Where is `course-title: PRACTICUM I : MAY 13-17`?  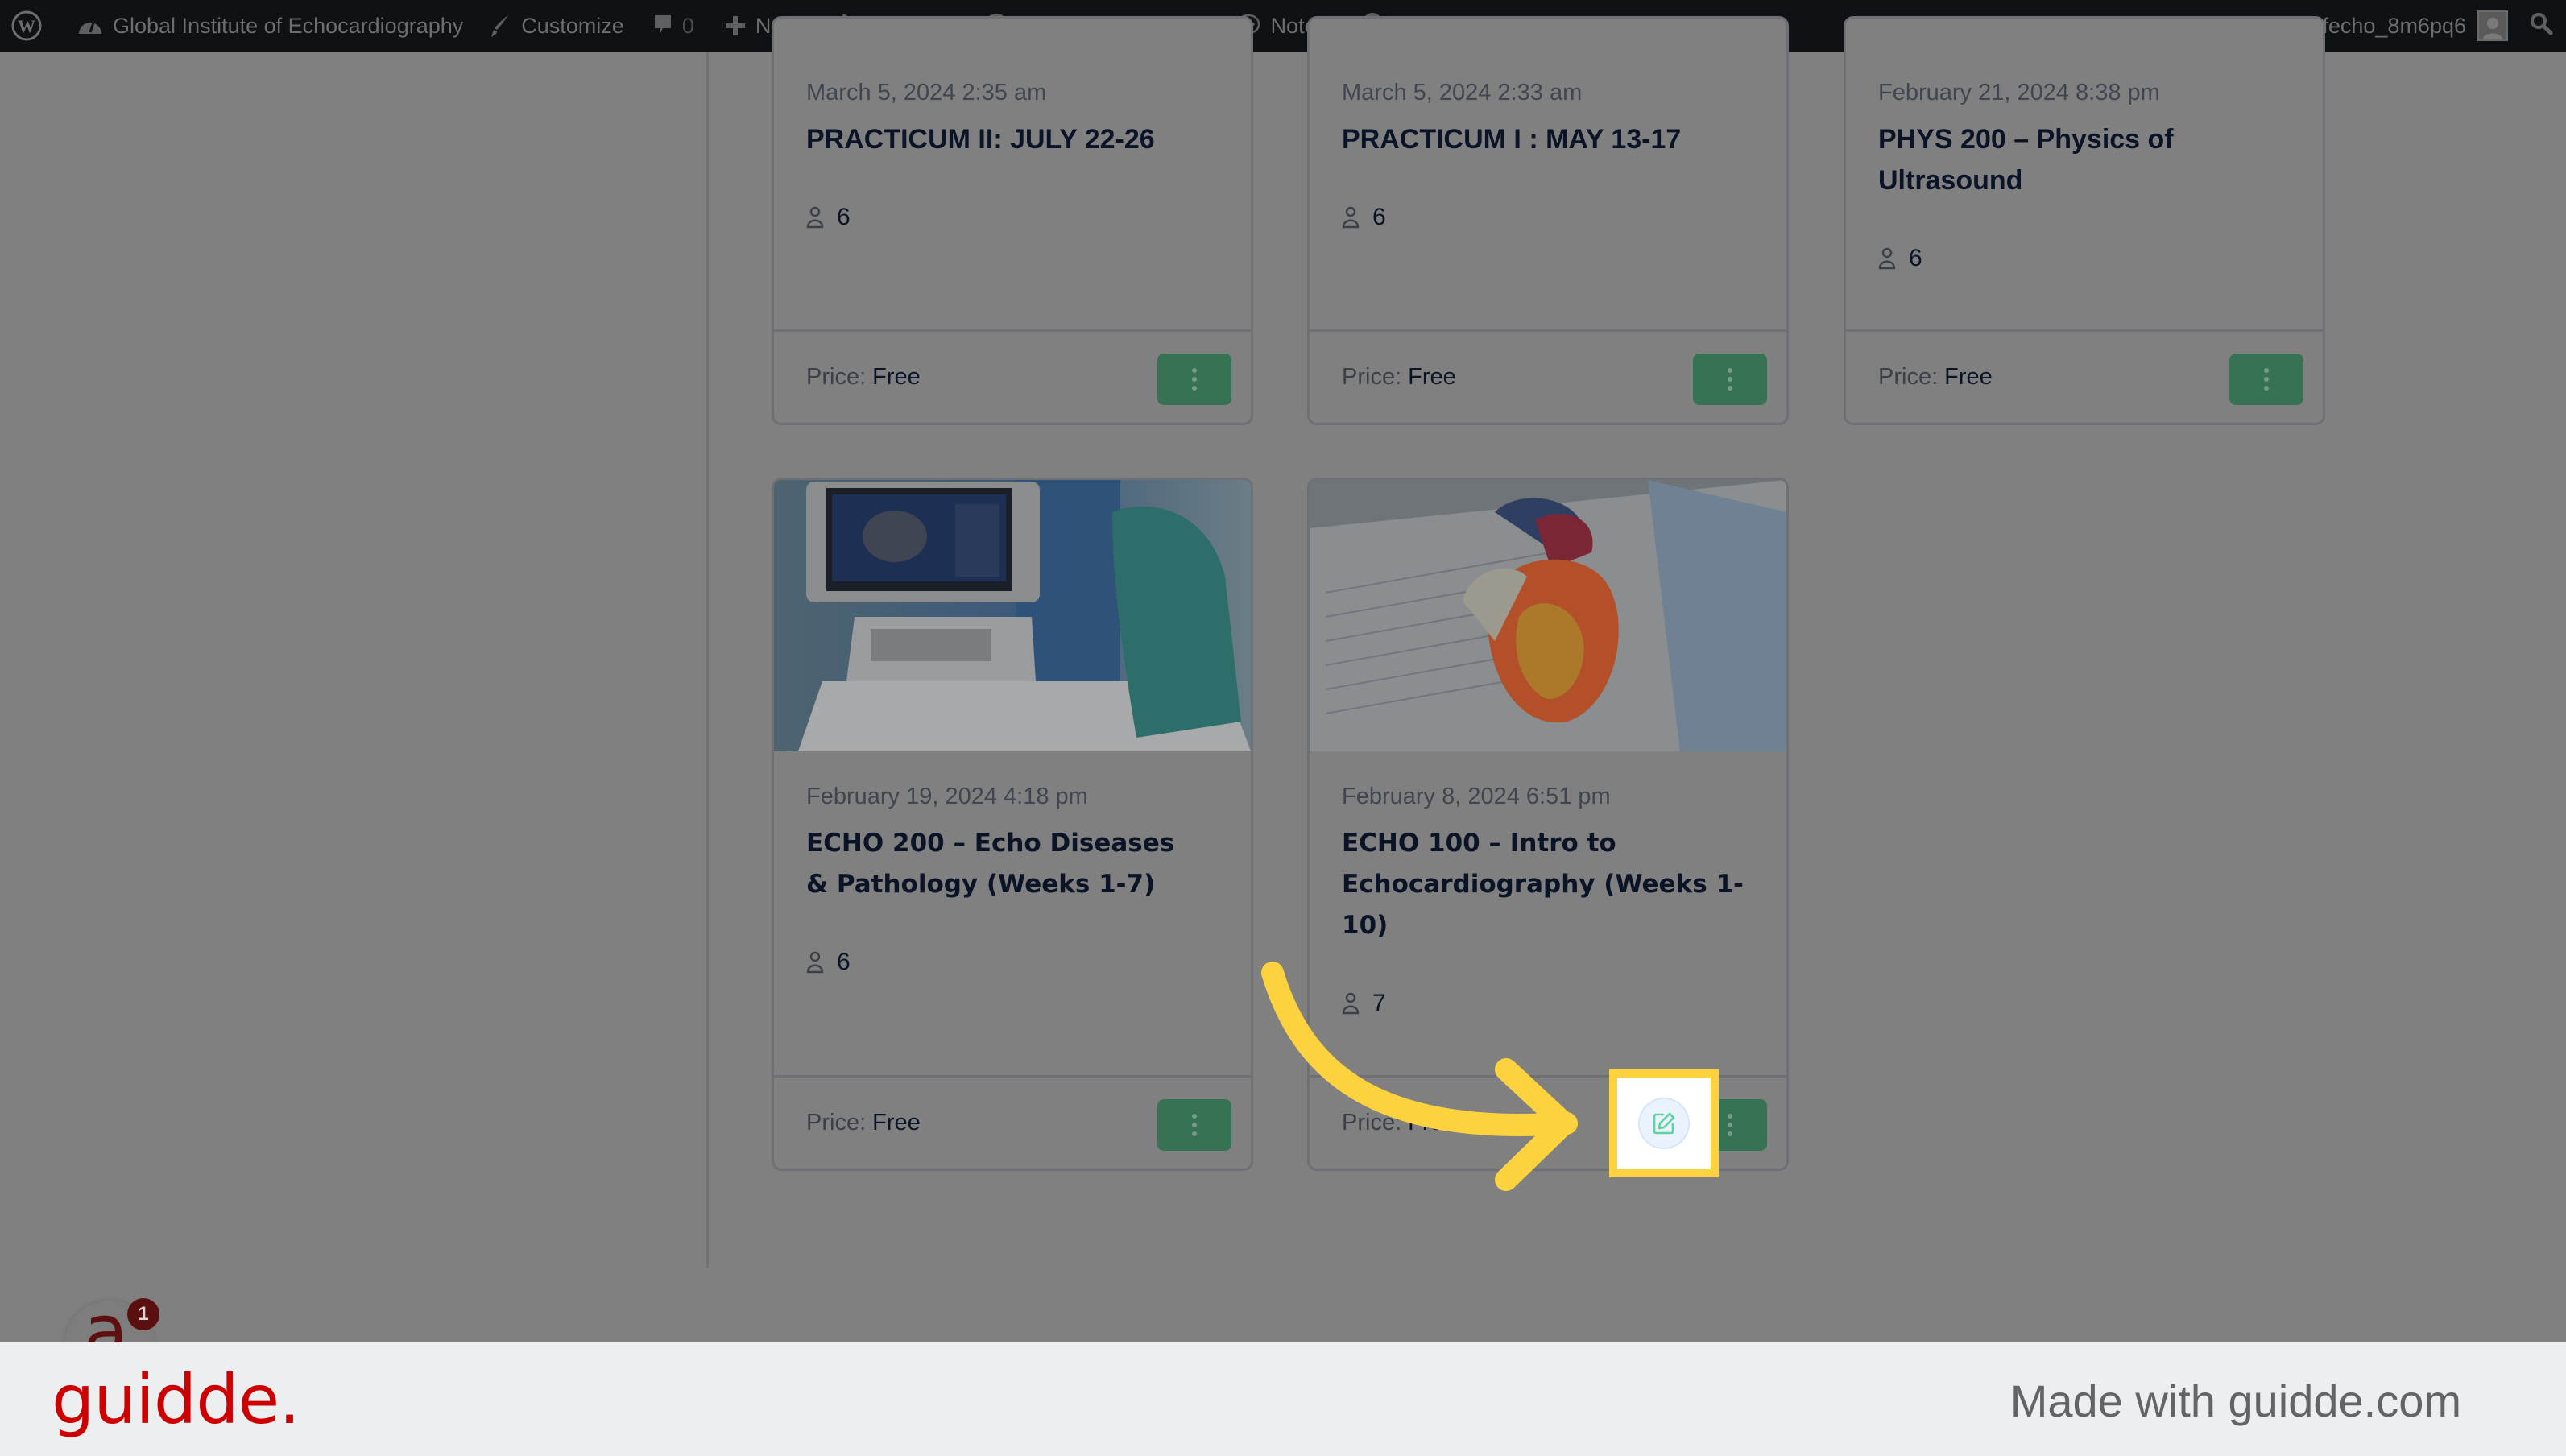 course-title: PRACTICUM I : MAY 13-17 is located at coordinates (1548, 139).